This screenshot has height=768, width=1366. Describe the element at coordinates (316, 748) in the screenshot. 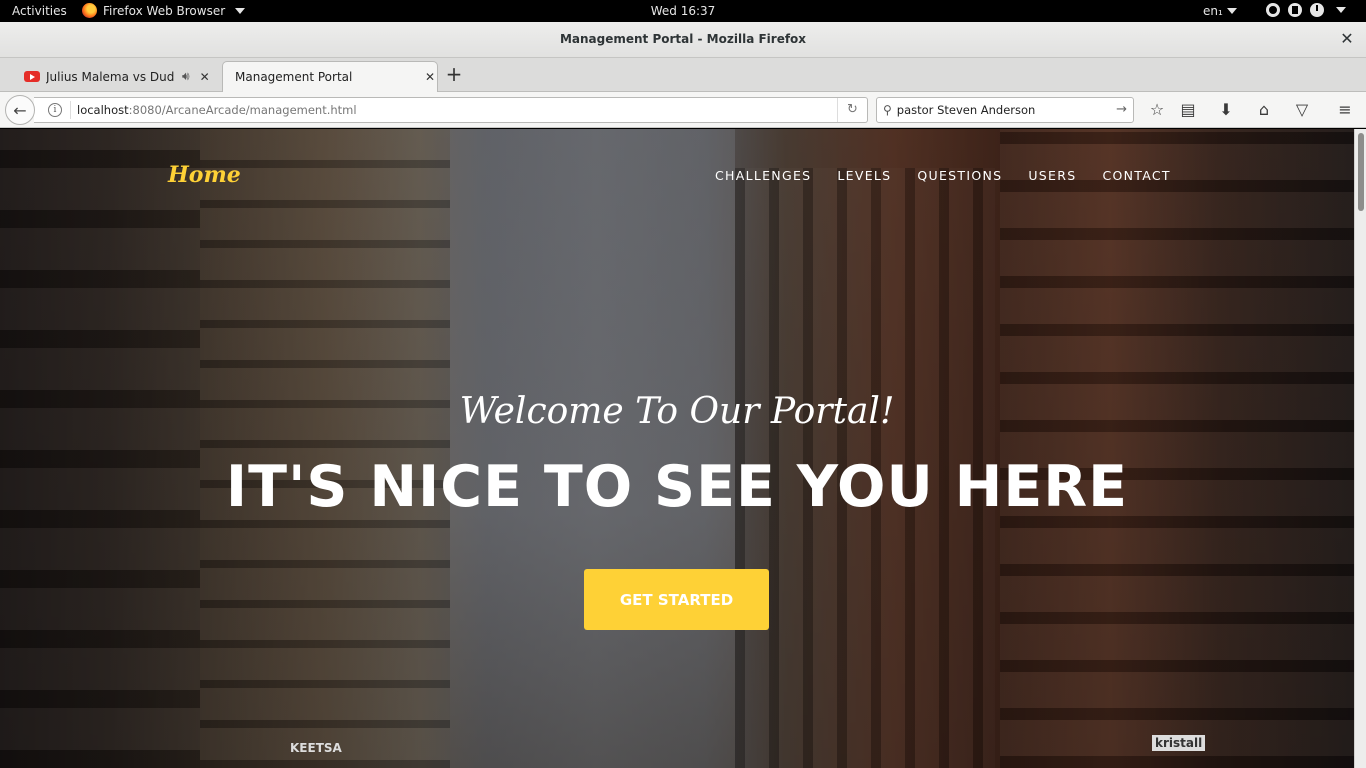

I see `storefront-sign: KEETSA` at that location.